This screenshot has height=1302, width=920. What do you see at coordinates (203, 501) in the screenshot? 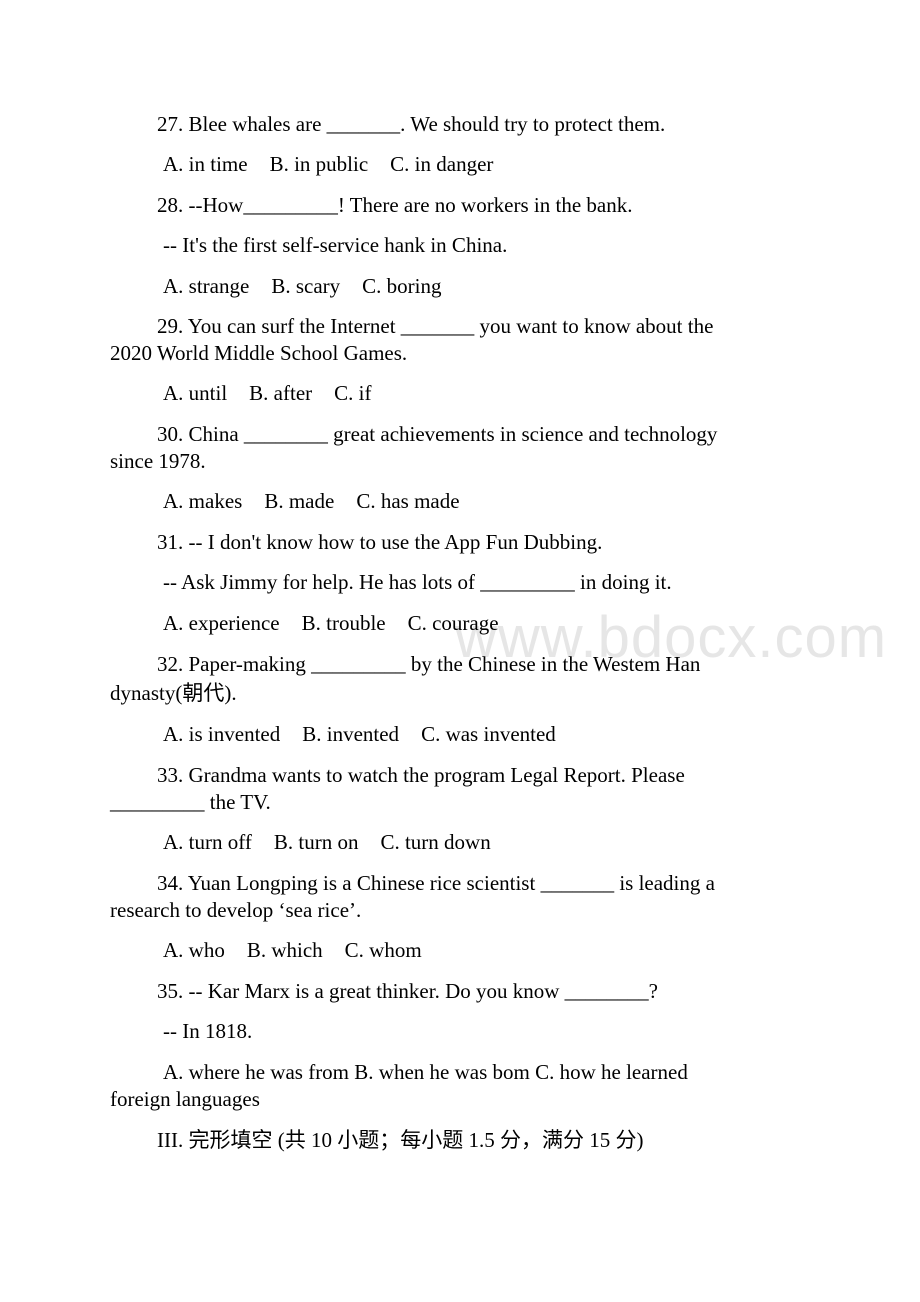
I see `option-a: A. makes` at bounding box center [203, 501].